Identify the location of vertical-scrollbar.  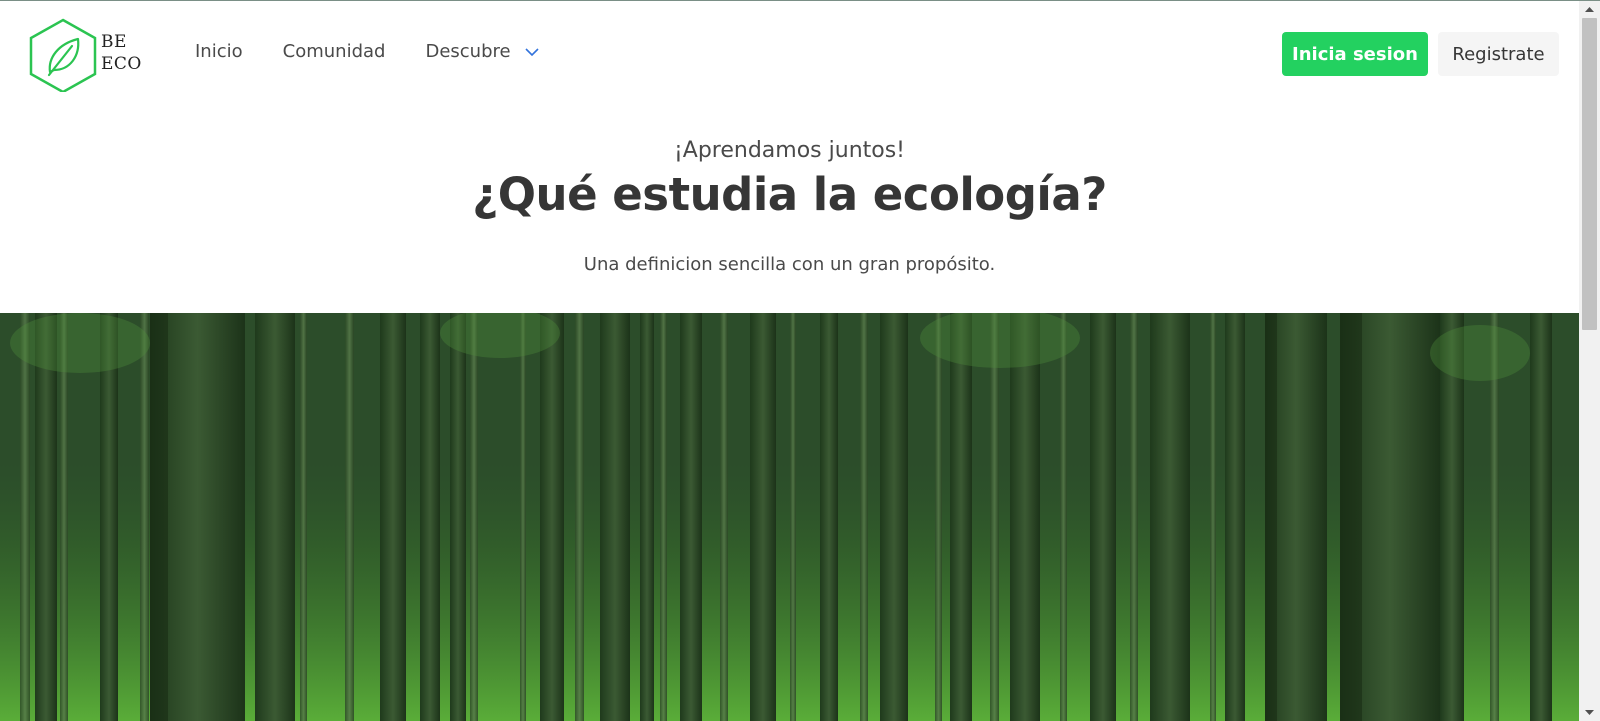
(1589, 361).